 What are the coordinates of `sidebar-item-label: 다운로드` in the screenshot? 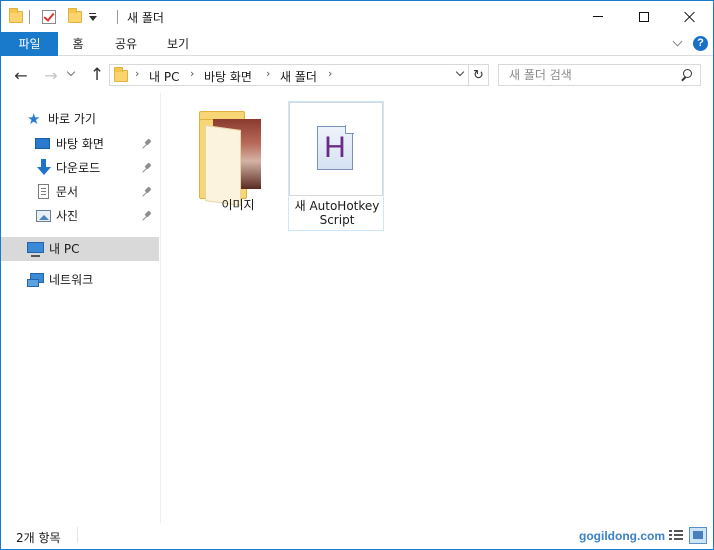 It's located at (78, 168).